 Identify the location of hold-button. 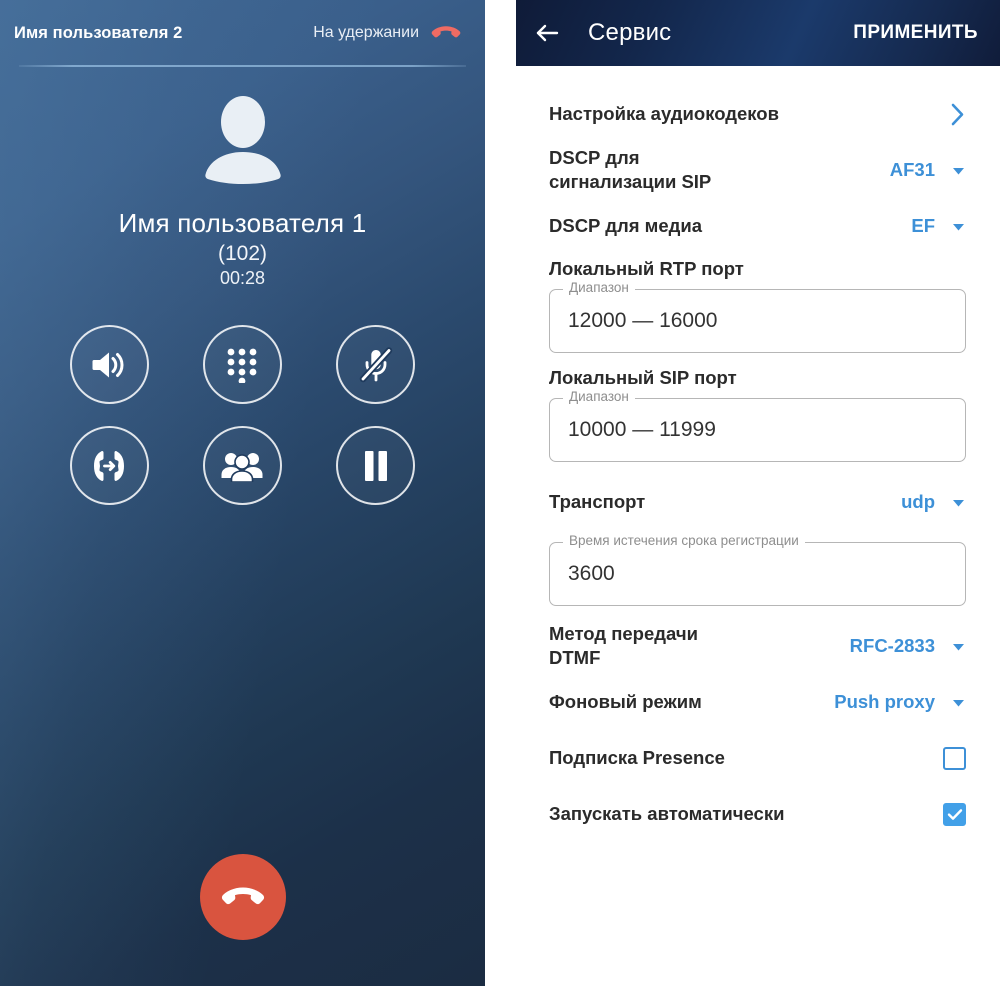
(376, 465).